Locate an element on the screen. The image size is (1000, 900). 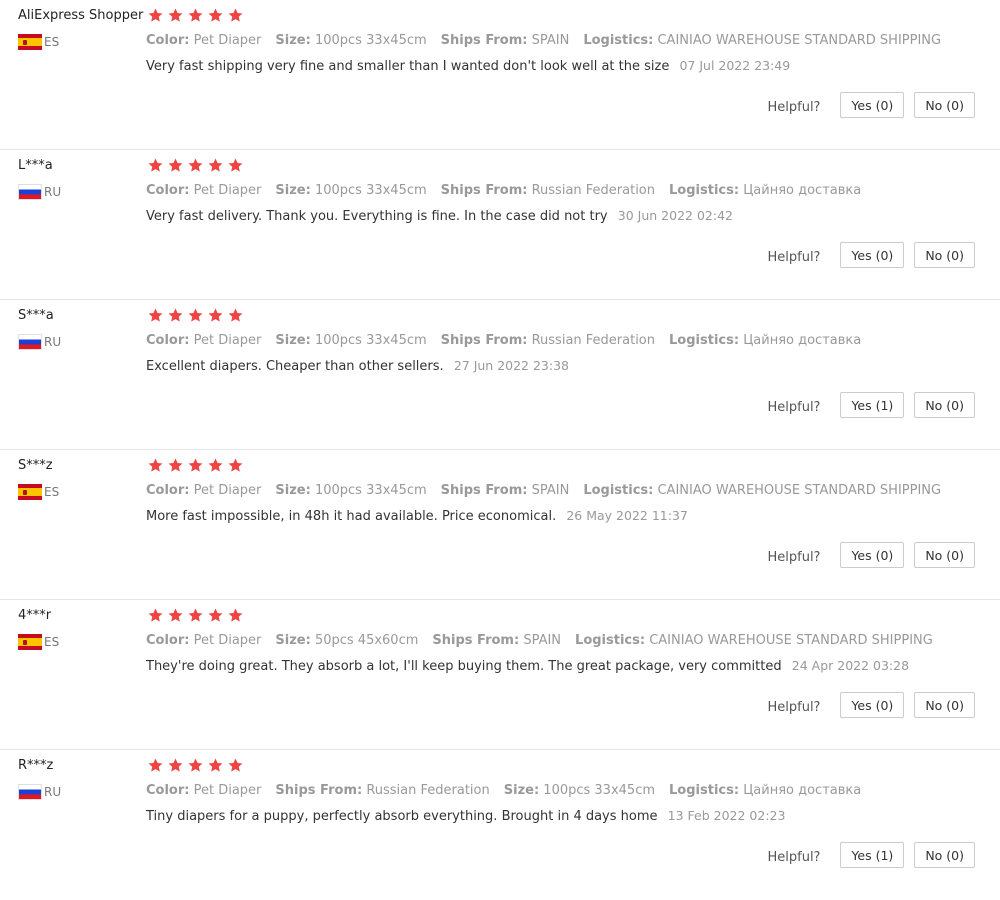
product-attribute: Ships From: Russian Federation is located at coordinates (548, 190).